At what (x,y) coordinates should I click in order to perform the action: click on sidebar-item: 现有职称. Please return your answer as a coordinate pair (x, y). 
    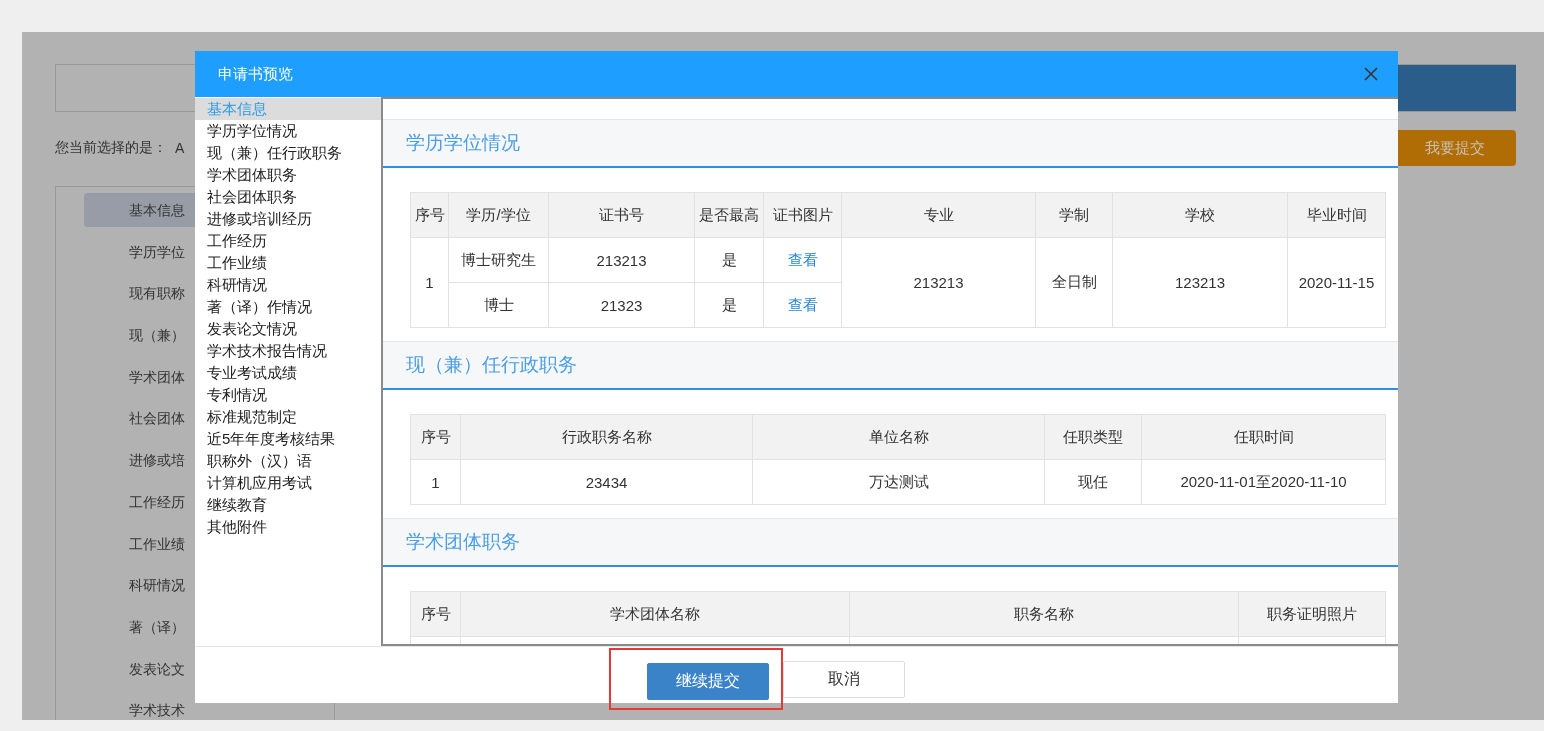
    Looking at the image, I should click on (139, 293).